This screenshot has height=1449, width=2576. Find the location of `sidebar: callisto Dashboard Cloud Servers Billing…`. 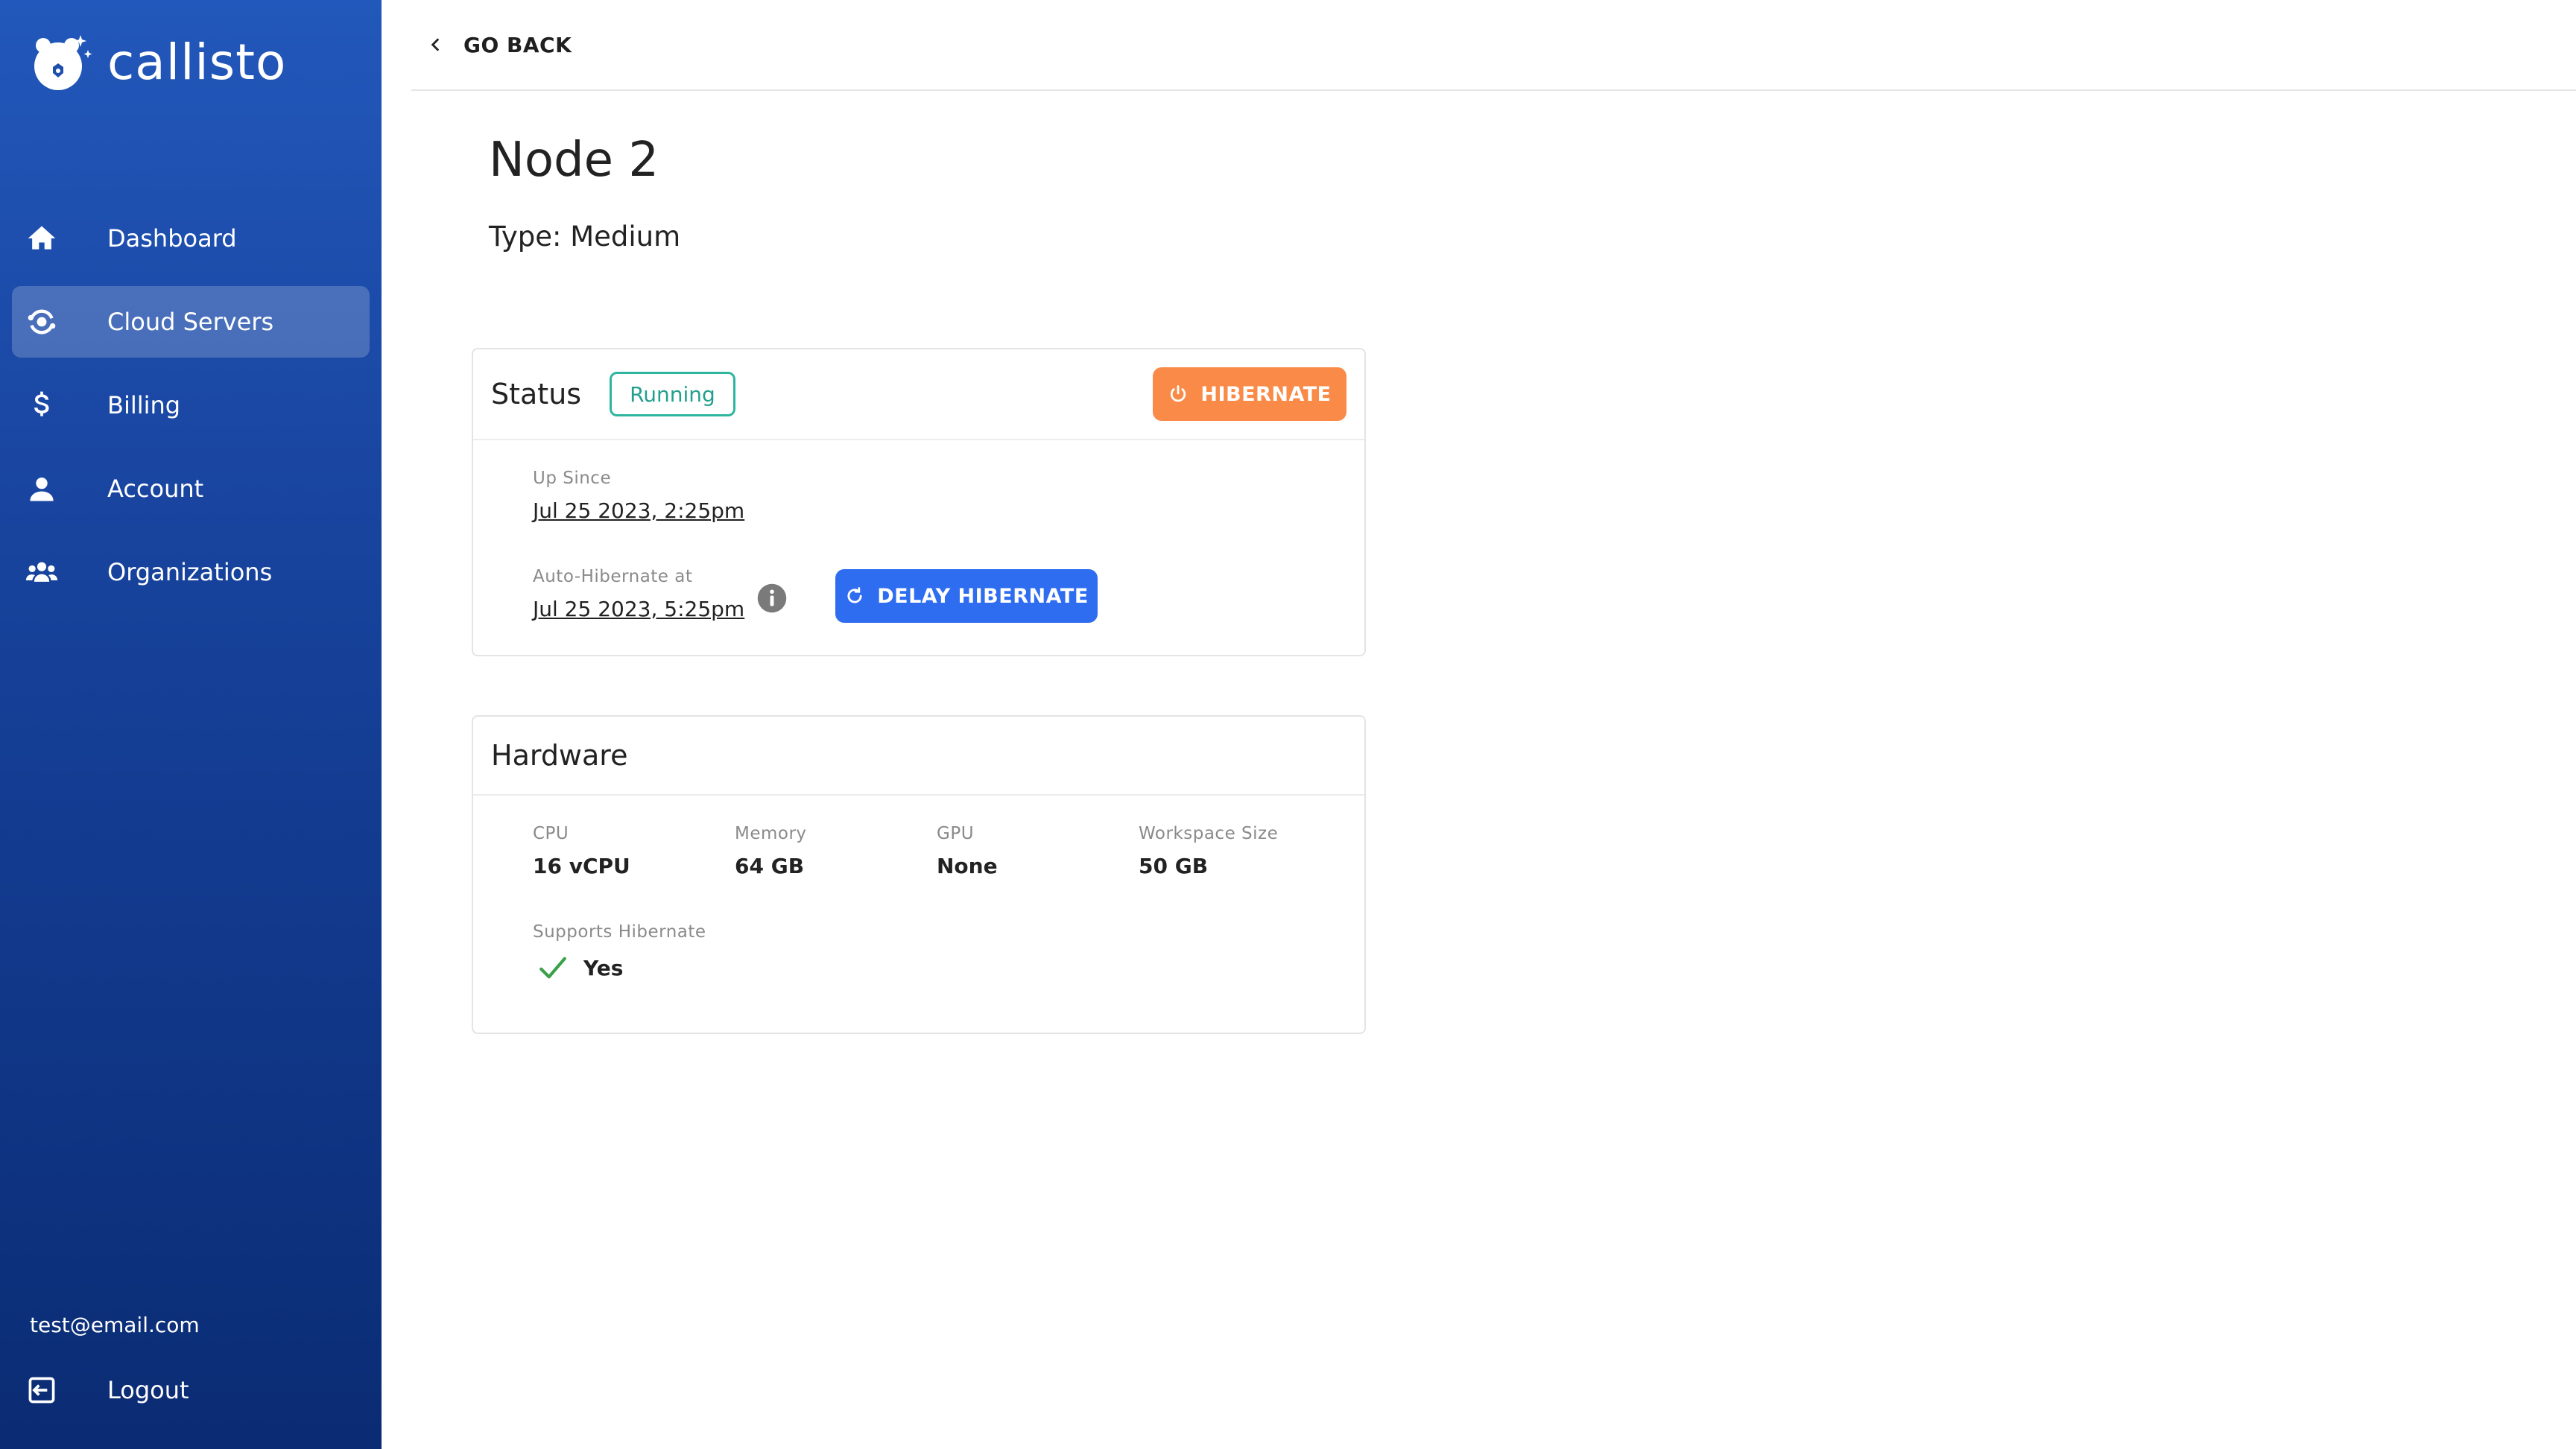

sidebar: callisto Dashboard Cloud Servers Billing… is located at coordinates (191, 724).